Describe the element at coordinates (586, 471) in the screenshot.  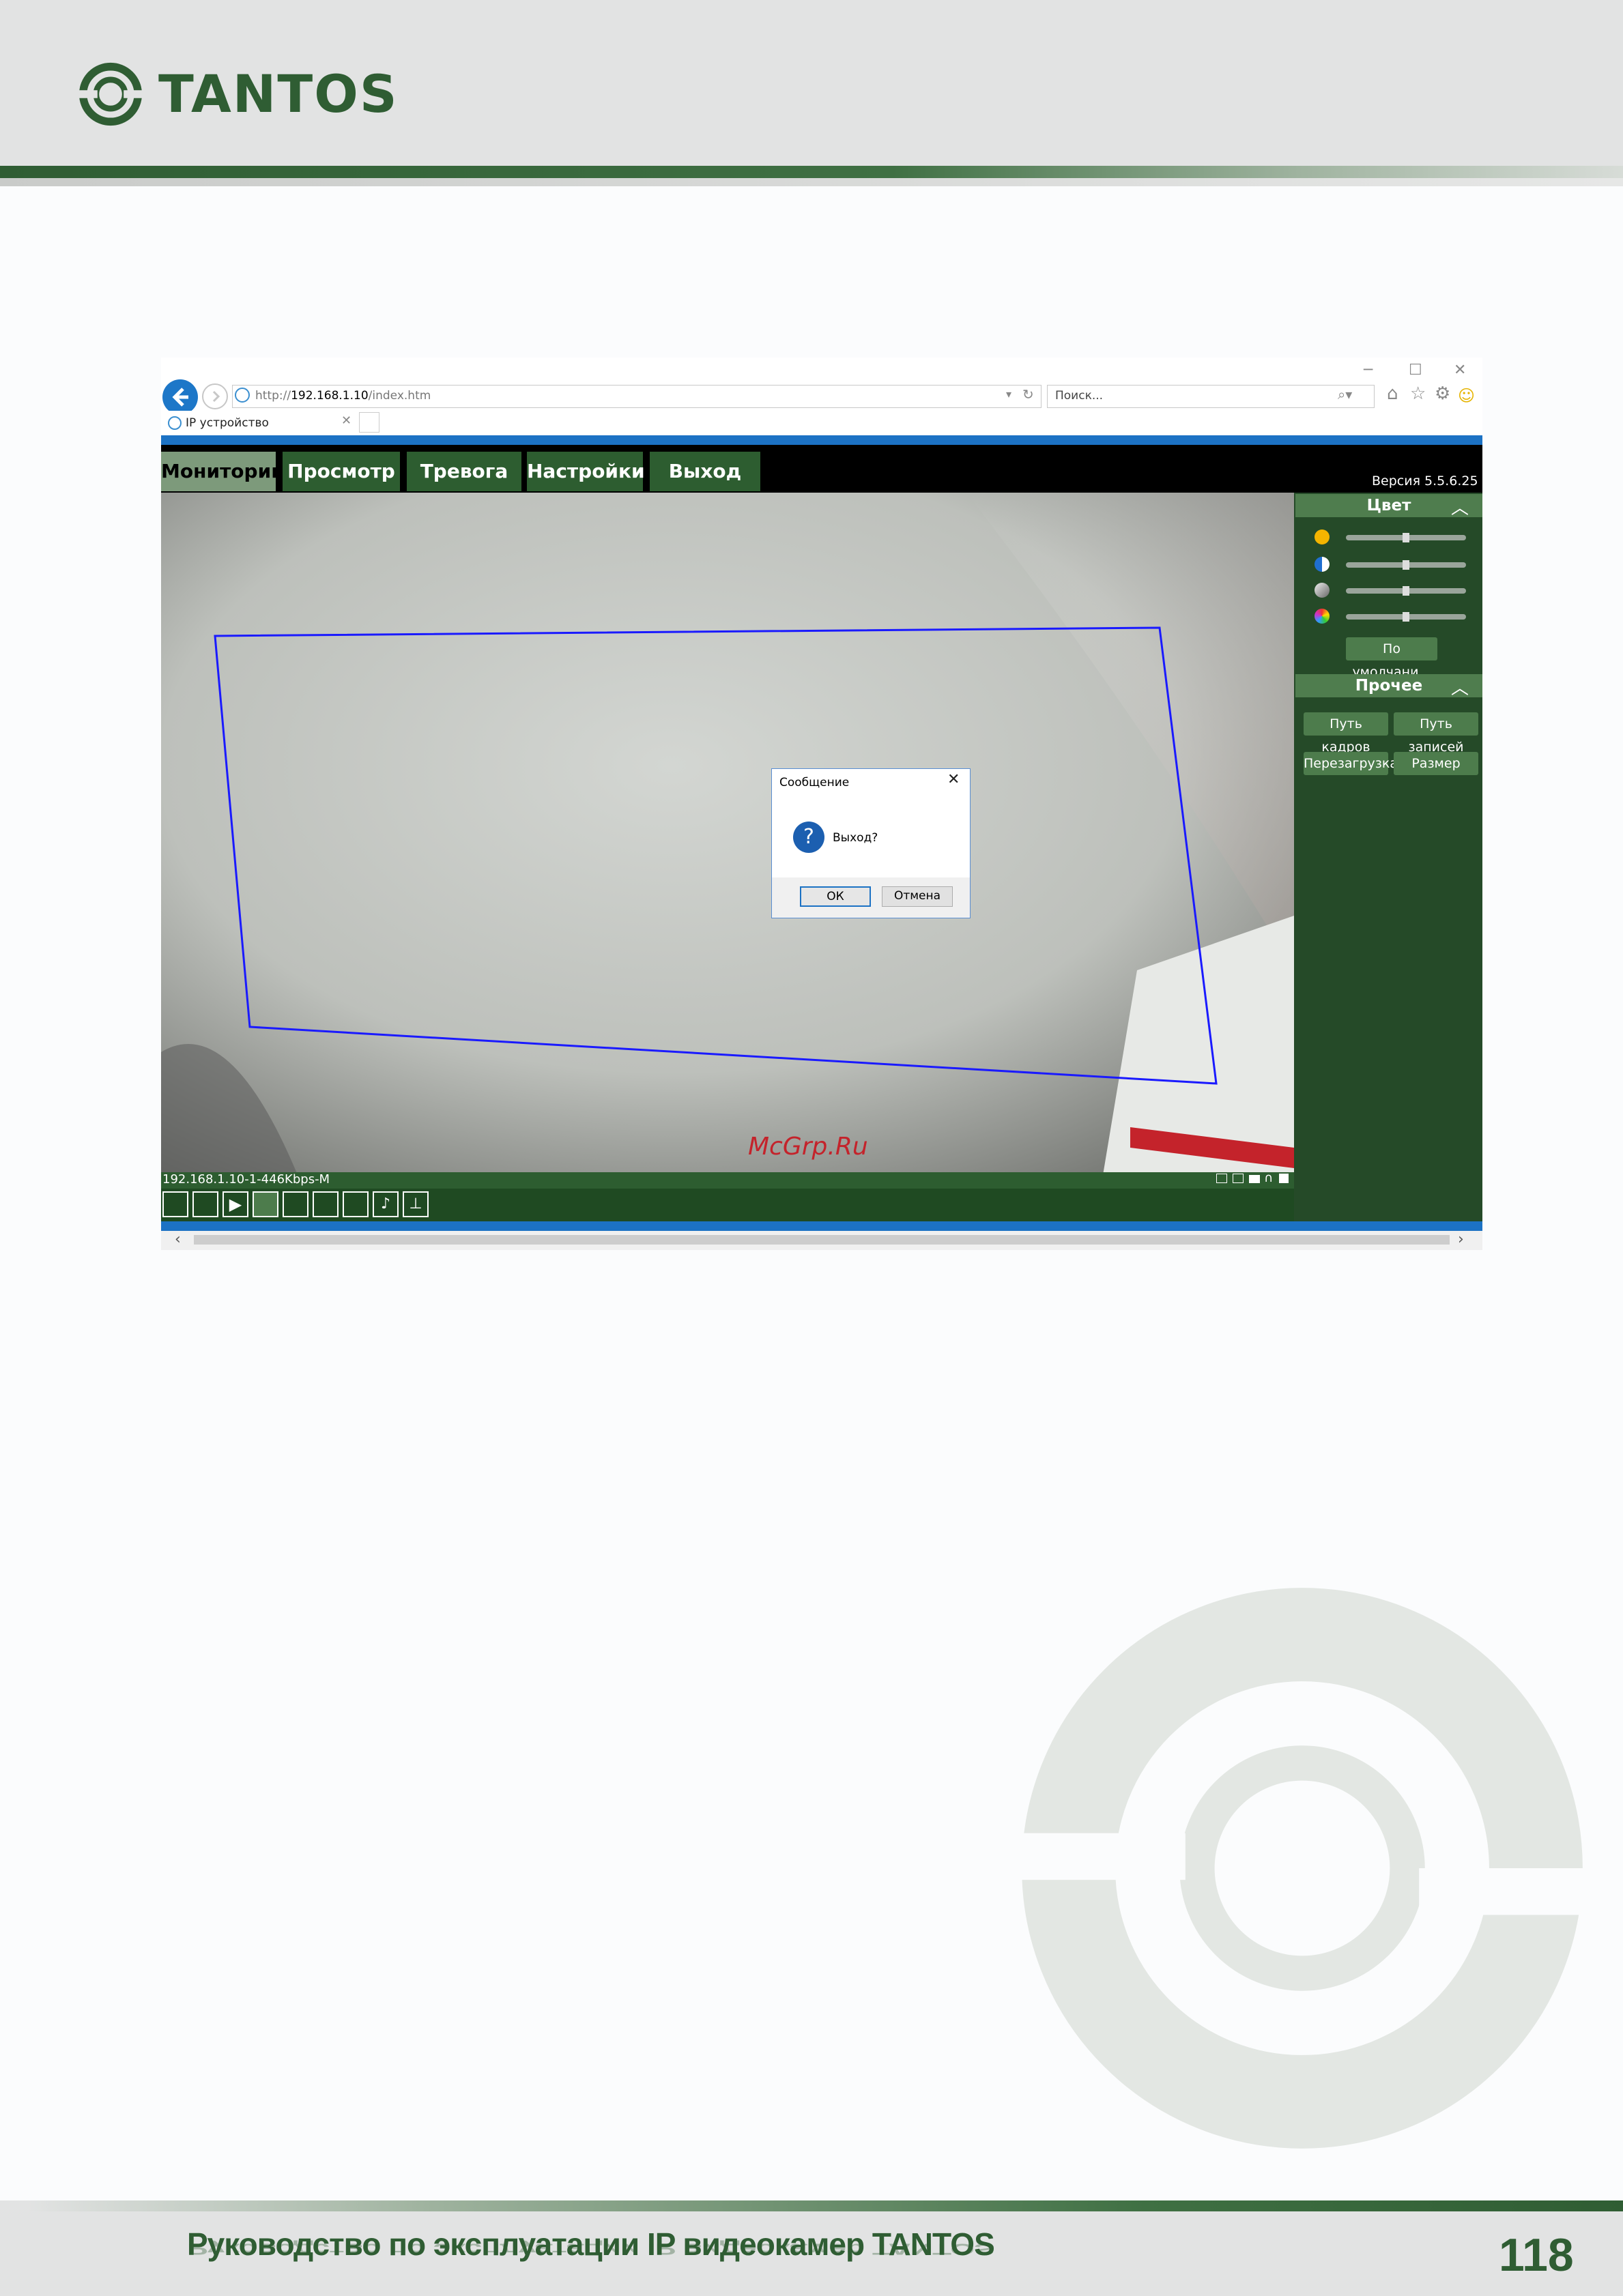
I see `nav-settings: Настройки` at that location.